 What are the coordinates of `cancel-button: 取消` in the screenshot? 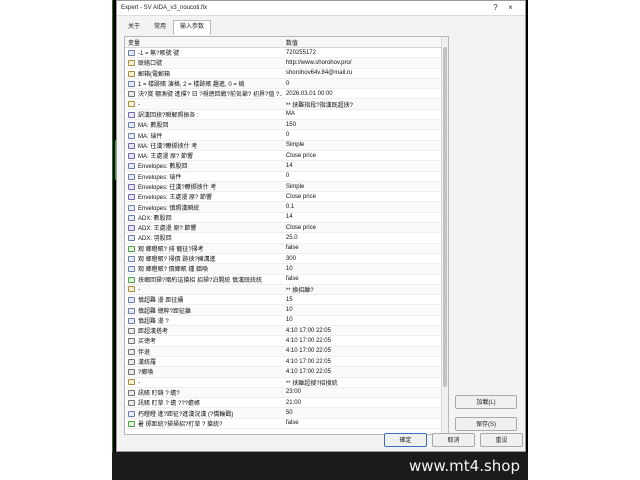 It's located at (453, 440).